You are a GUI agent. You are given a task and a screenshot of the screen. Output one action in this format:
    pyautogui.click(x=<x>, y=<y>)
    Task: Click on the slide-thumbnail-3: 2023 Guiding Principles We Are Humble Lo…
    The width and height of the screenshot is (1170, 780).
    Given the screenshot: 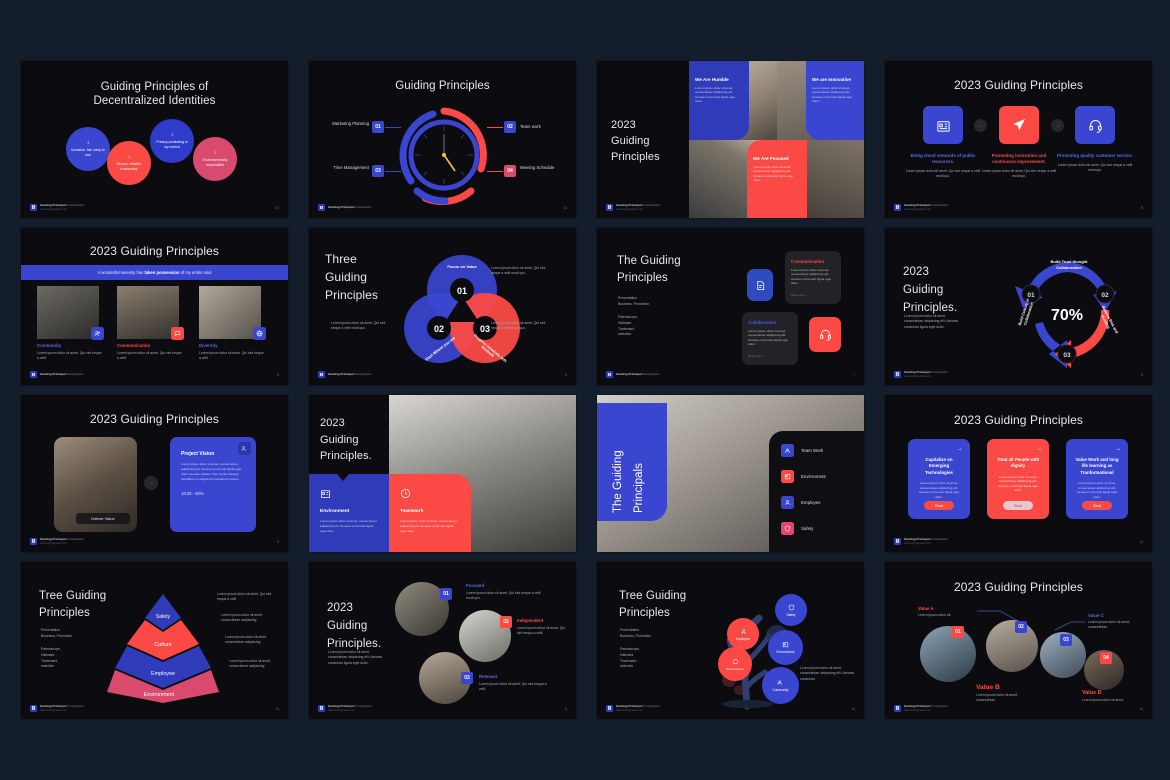 What is the action you would take?
    pyautogui.click(x=730, y=139)
    